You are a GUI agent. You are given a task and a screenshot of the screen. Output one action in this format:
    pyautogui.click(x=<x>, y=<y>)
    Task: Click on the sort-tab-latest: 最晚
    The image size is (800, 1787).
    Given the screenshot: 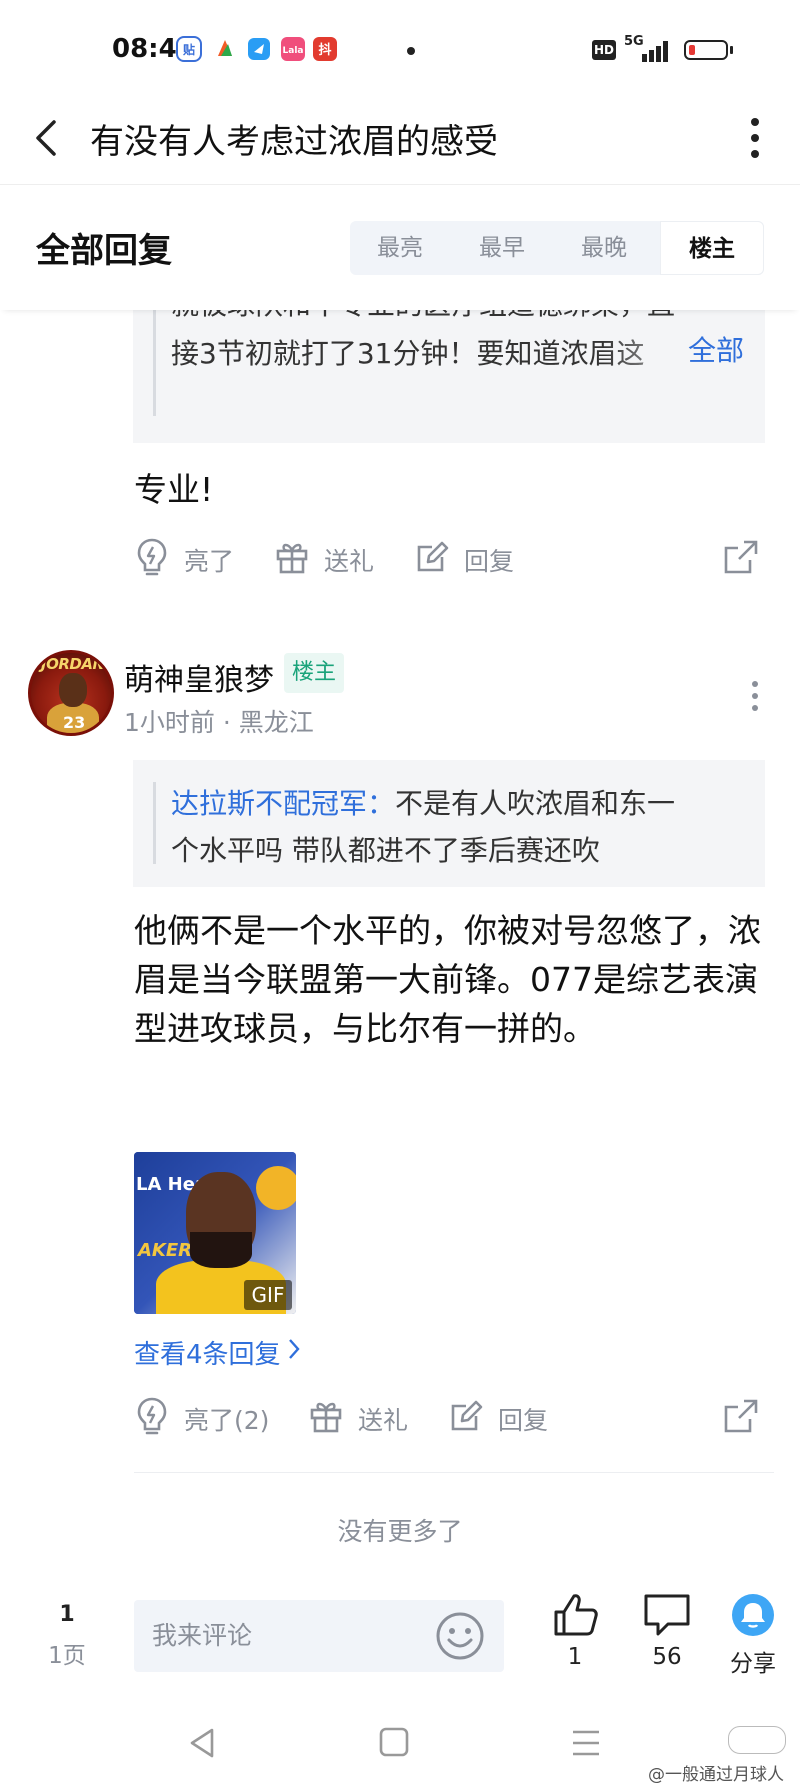 What is the action you would take?
    pyautogui.click(x=604, y=248)
    